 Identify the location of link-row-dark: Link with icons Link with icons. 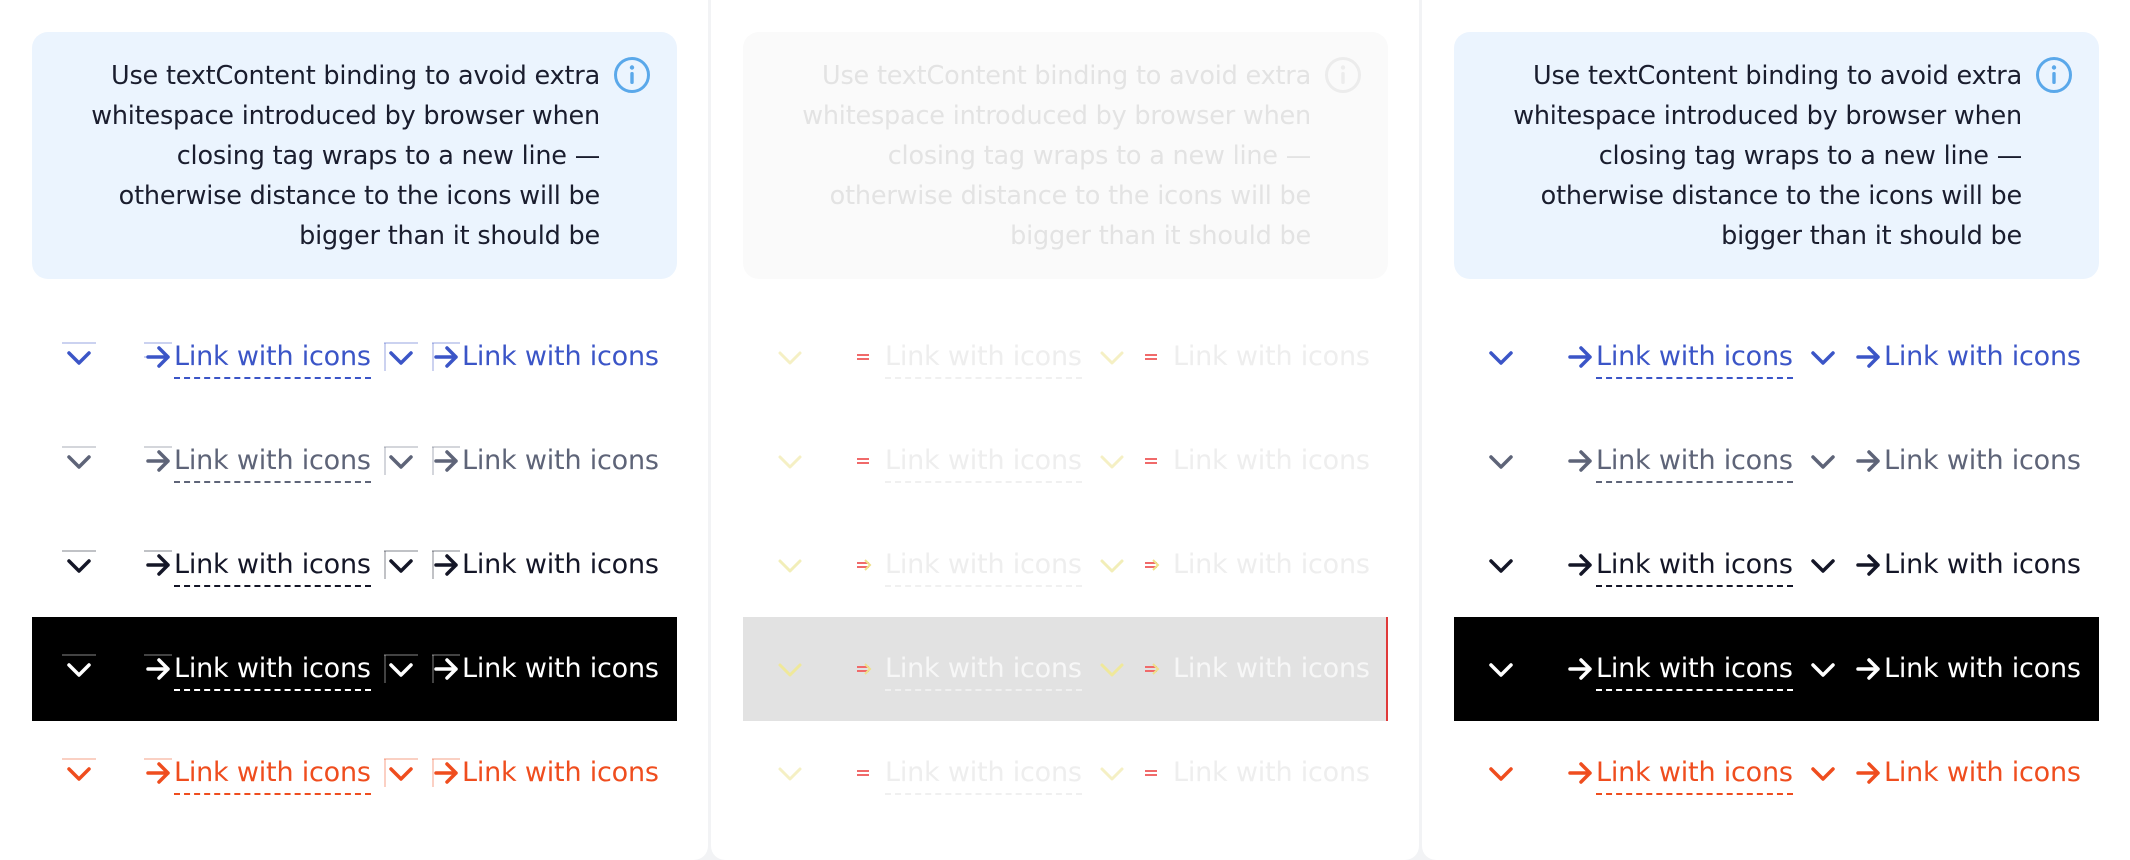
(354, 565).